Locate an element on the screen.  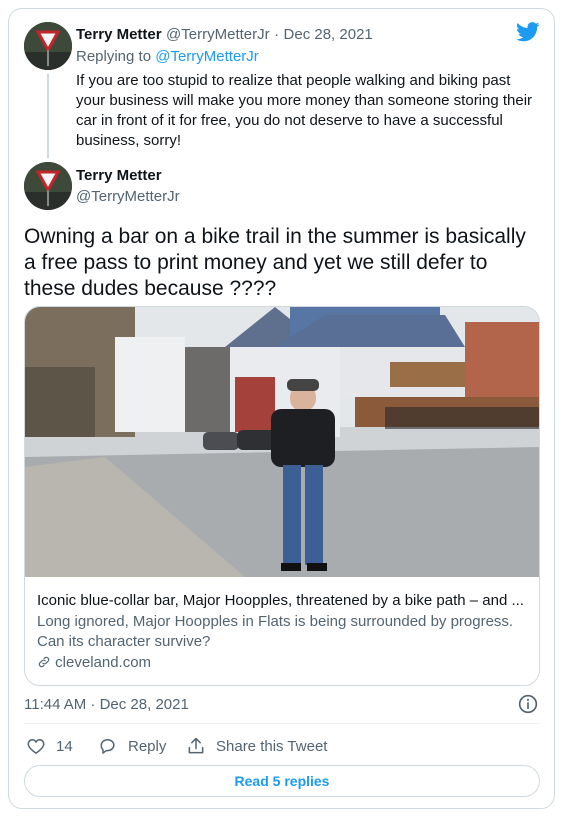
like-count: 14 is located at coordinates (64, 746).